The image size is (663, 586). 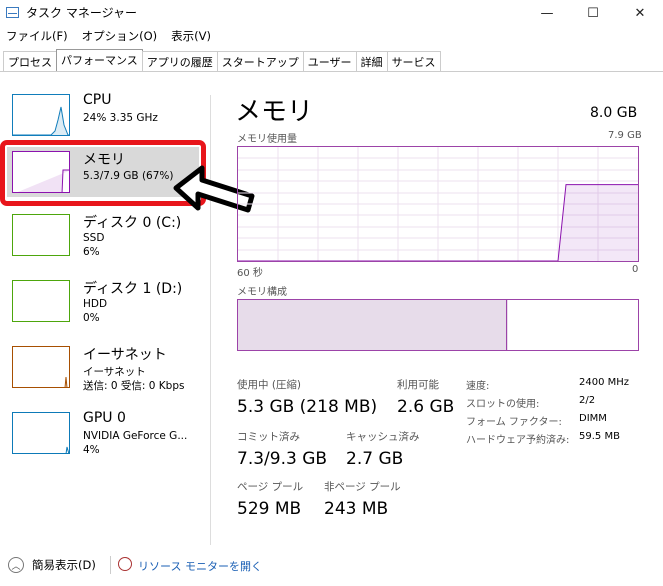 I want to click on sidebar-item-disk0: ディスク 0 (C:) SSD 6%, so click(x=106, y=237).